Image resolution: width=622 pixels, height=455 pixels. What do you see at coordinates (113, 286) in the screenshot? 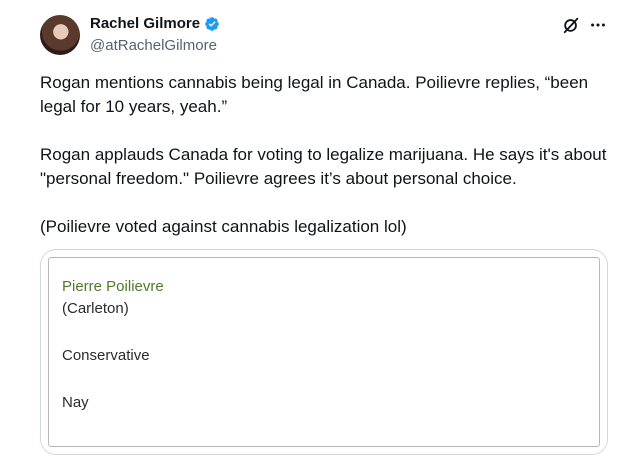
I see `member-name: Pierre Poilievre` at bounding box center [113, 286].